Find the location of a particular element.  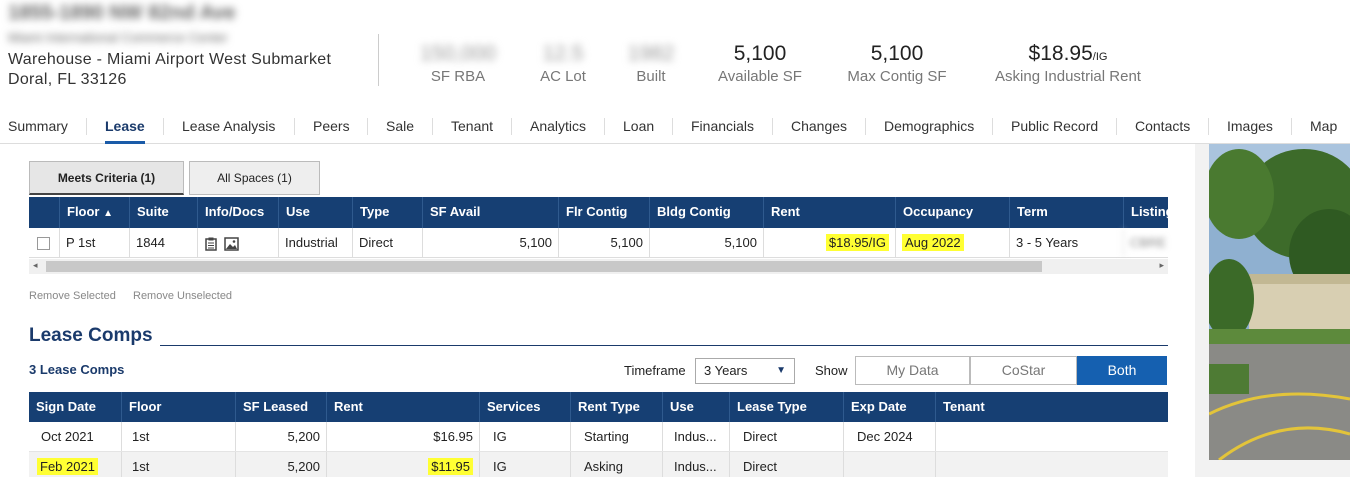

col-bldg-contig: Bldg Contig is located at coordinates (706, 212).